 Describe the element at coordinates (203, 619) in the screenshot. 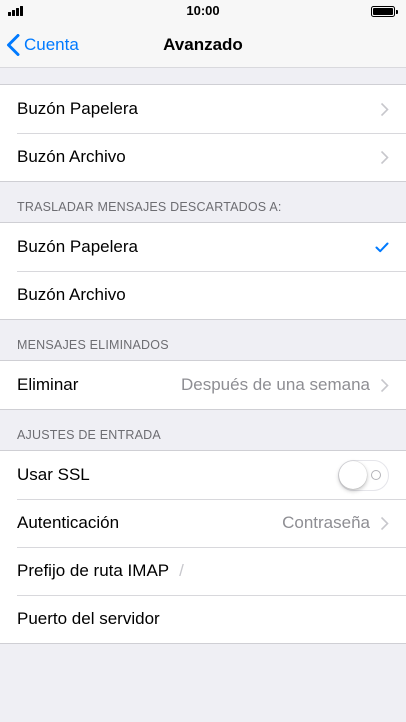

I see `row-server-port: Puerto del servidor` at that location.